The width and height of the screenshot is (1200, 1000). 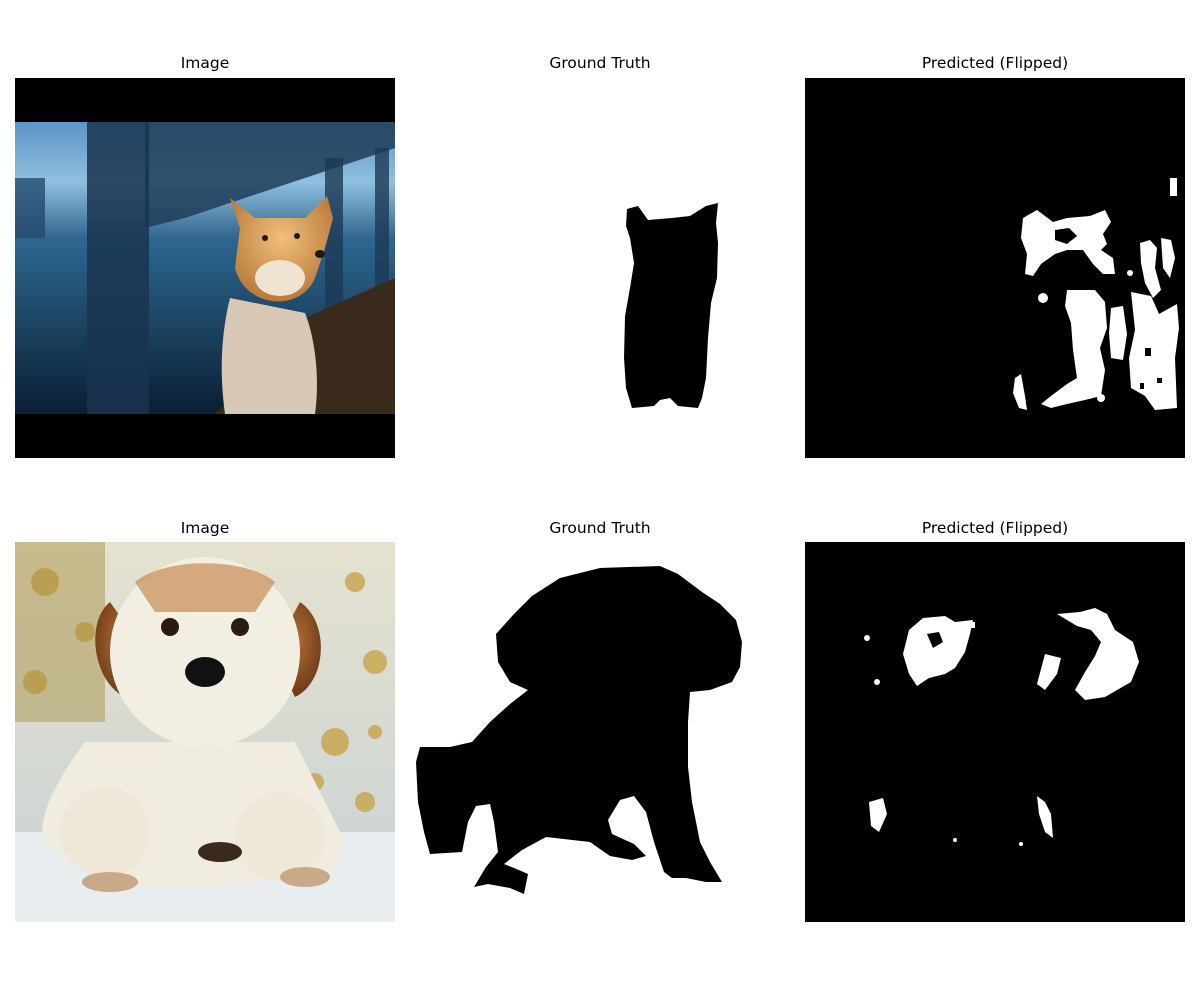 I want to click on row2-predicted-mask, so click(x=995, y=732).